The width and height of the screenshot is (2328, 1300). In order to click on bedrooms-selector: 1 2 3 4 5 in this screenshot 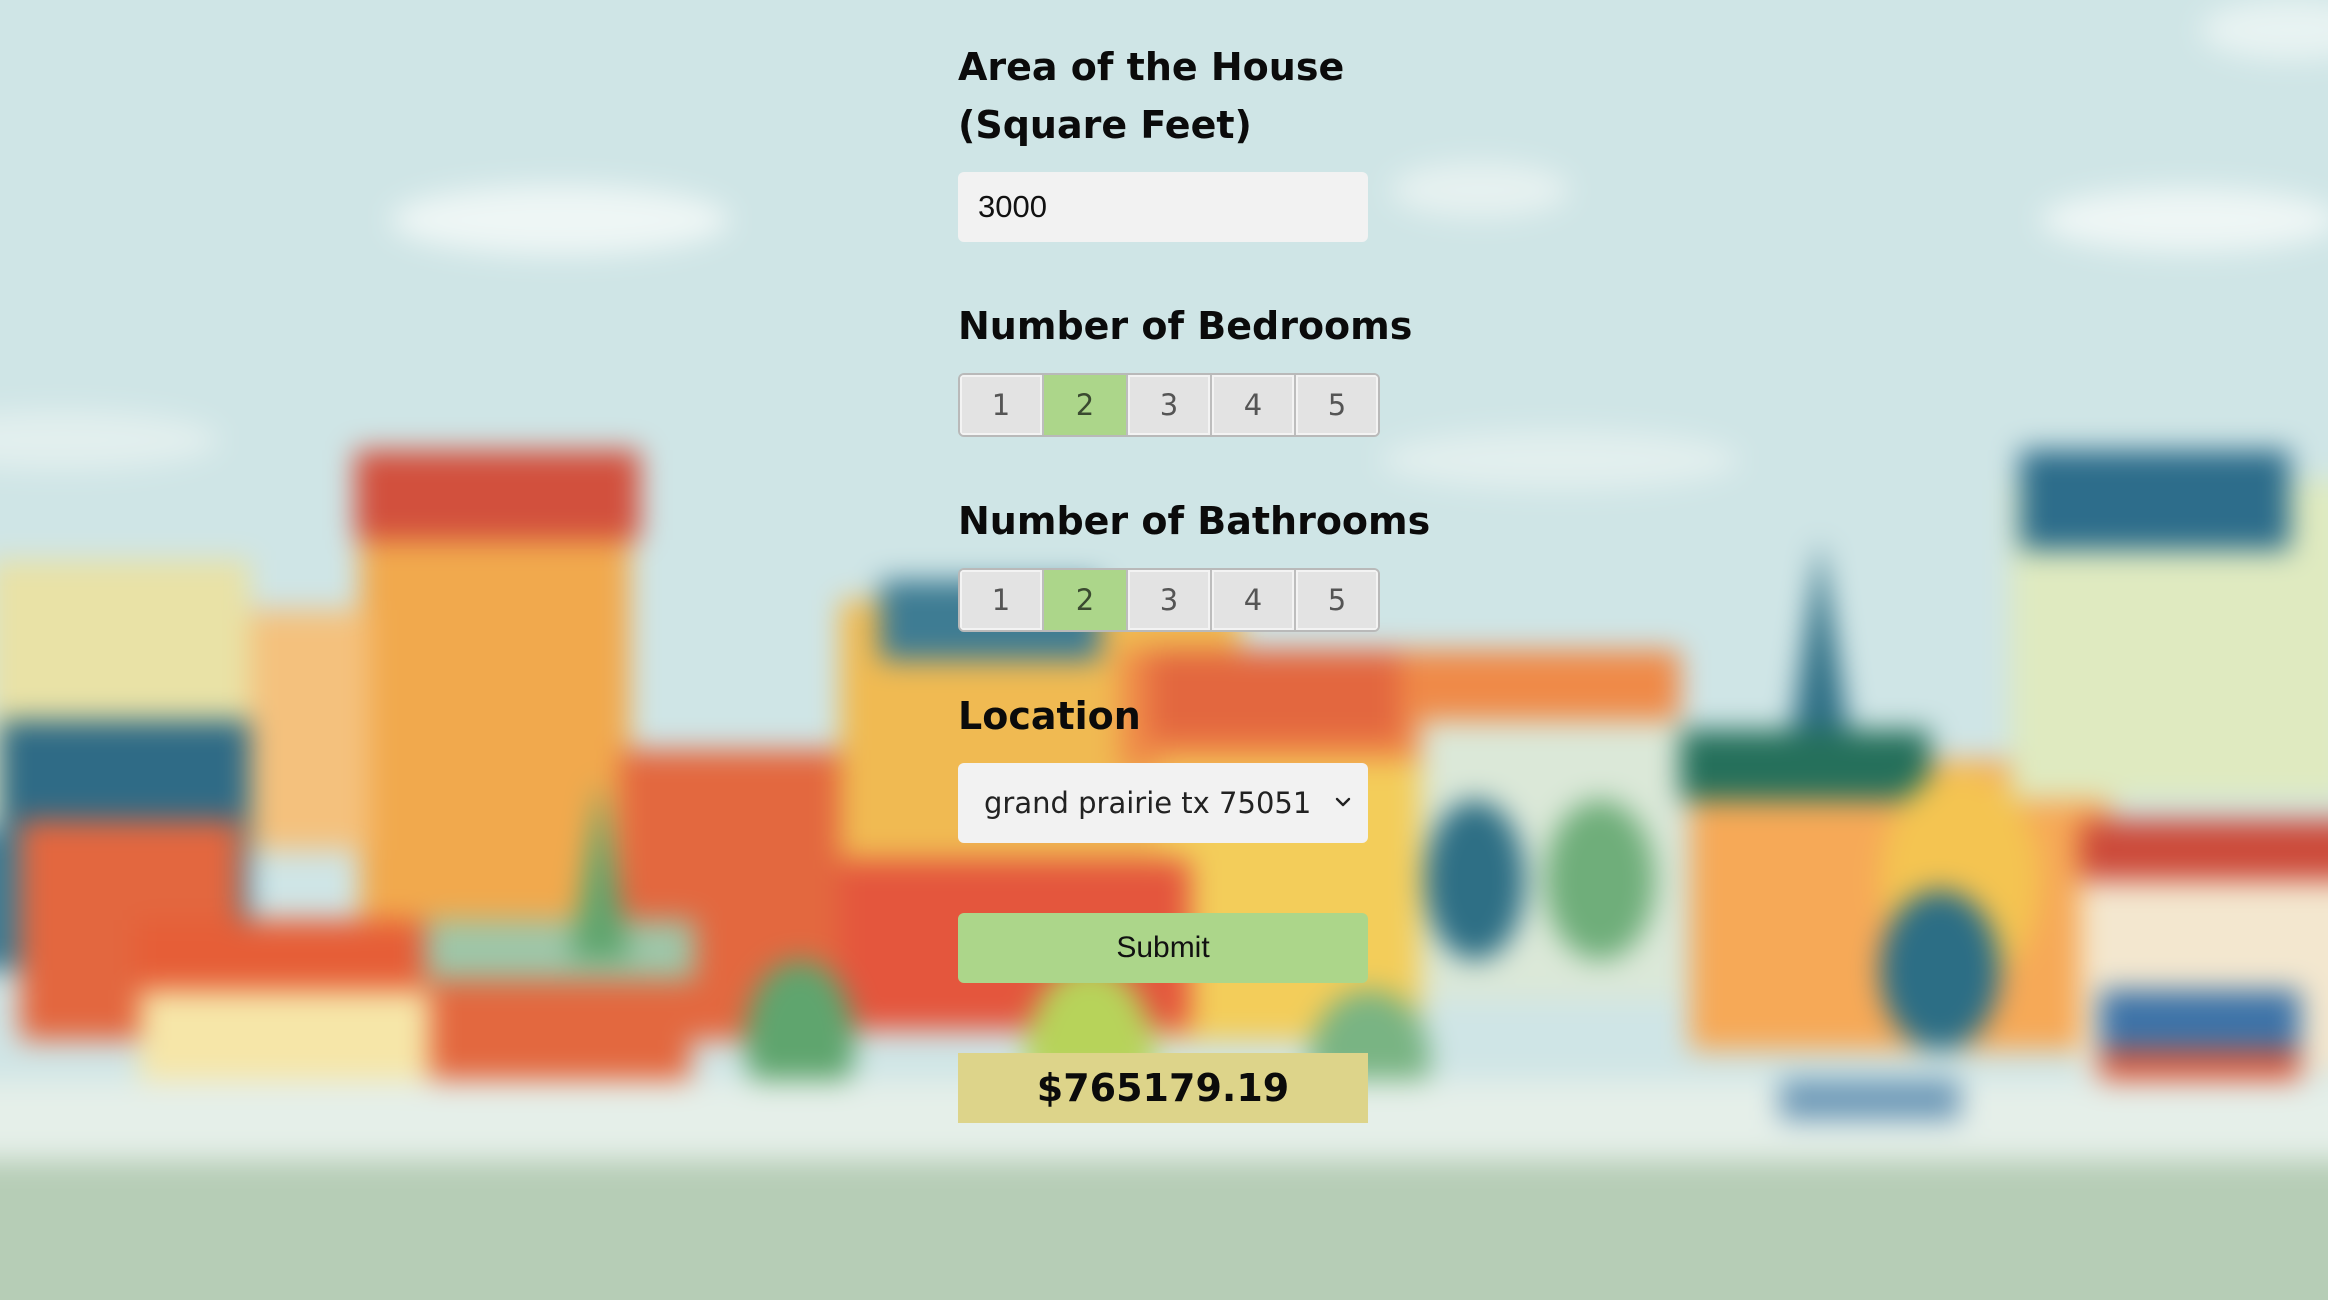, I will do `click(1169, 405)`.